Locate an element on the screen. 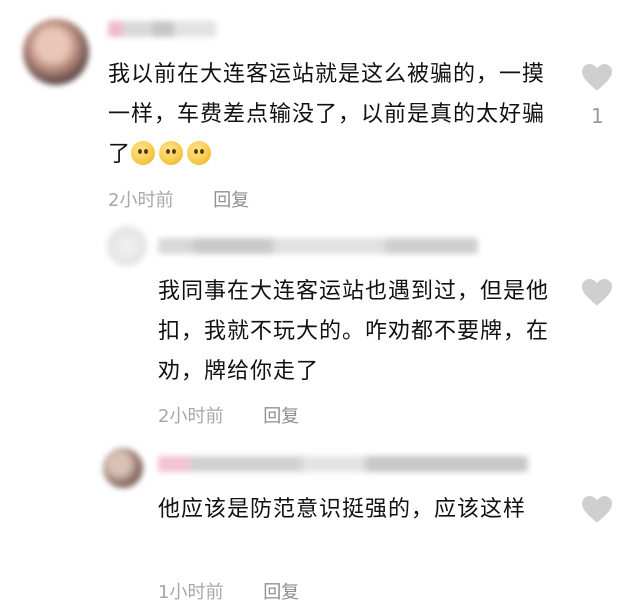 The image size is (640, 614). comment-text: 他应该是防范意识挺强的，应该这样 is located at coordinates (368, 510).